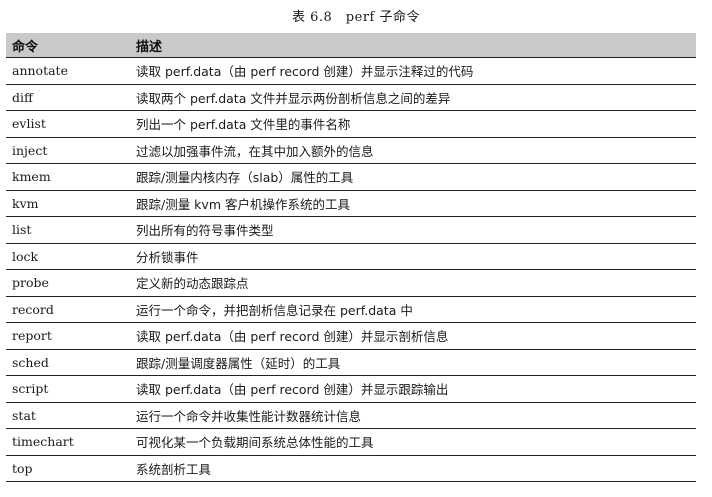  I want to click on description-cell: 跟踪/测量 kvm 客户机操作系统的工具, so click(413, 203).